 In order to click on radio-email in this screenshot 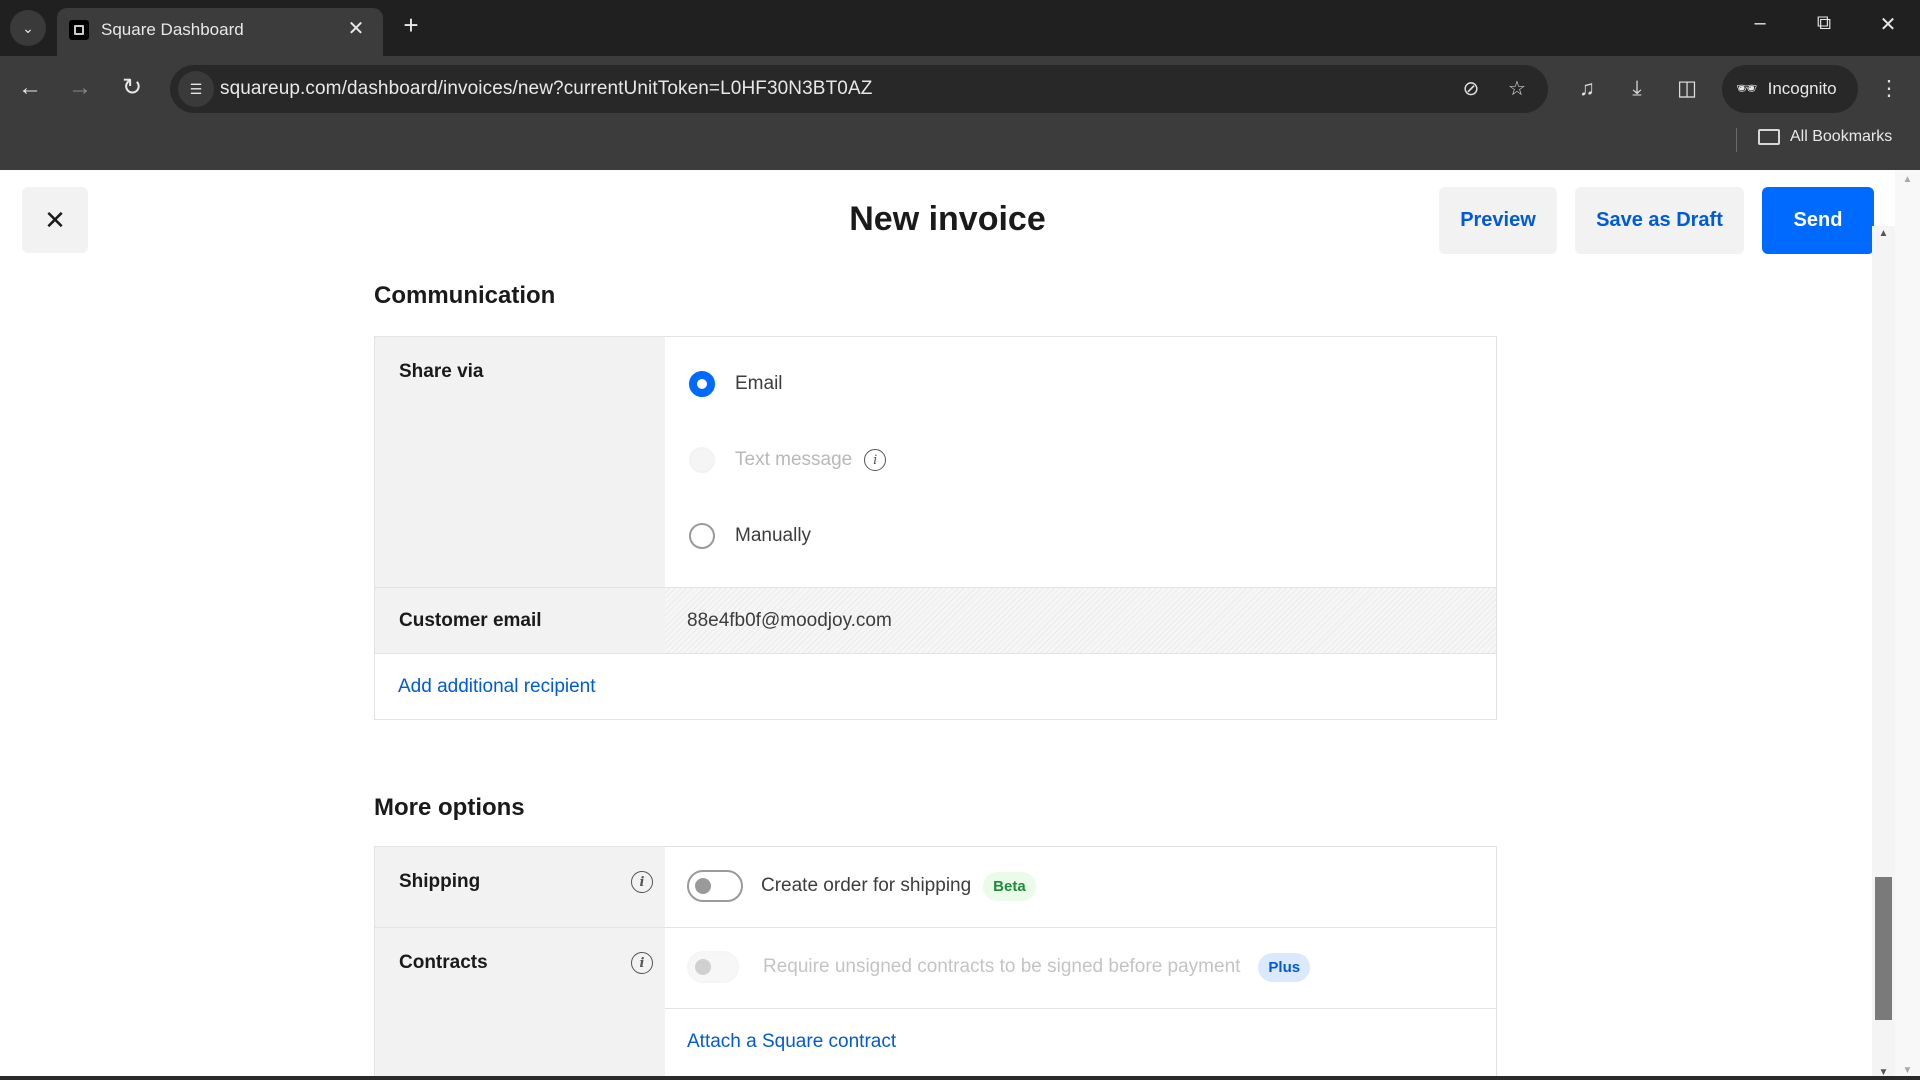, I will do `click(702, 384)`.